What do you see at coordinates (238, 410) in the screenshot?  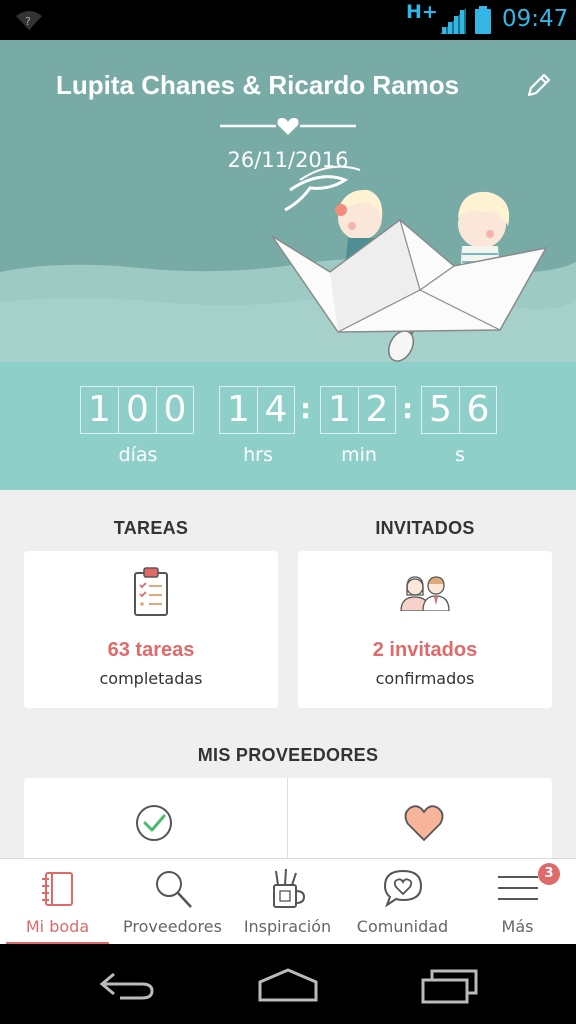 I see `hours-digit: 1` at bounding box center [238, 410].